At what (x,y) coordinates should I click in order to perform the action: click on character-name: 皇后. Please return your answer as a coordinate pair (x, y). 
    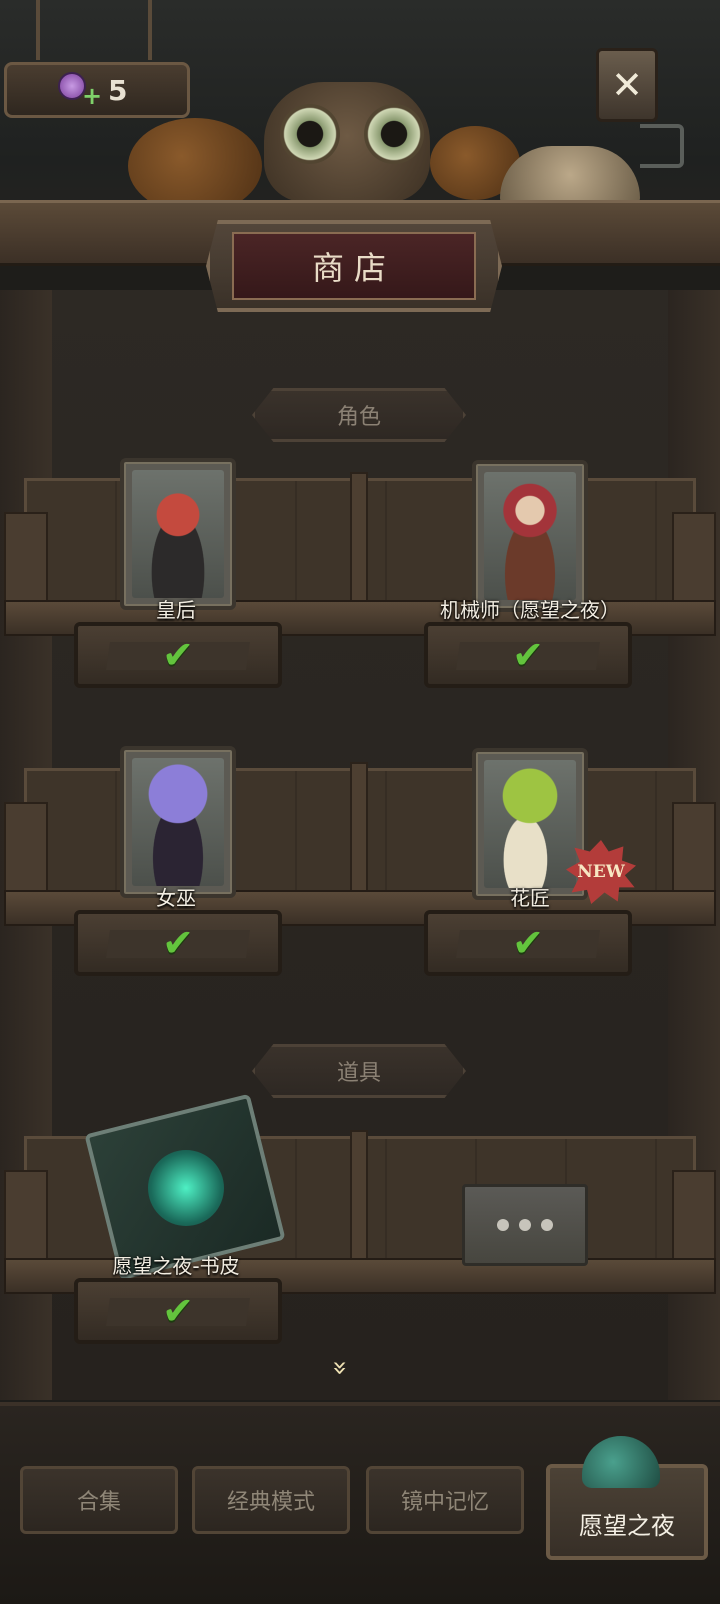
    Looking at the image, I should click on (176, 610).